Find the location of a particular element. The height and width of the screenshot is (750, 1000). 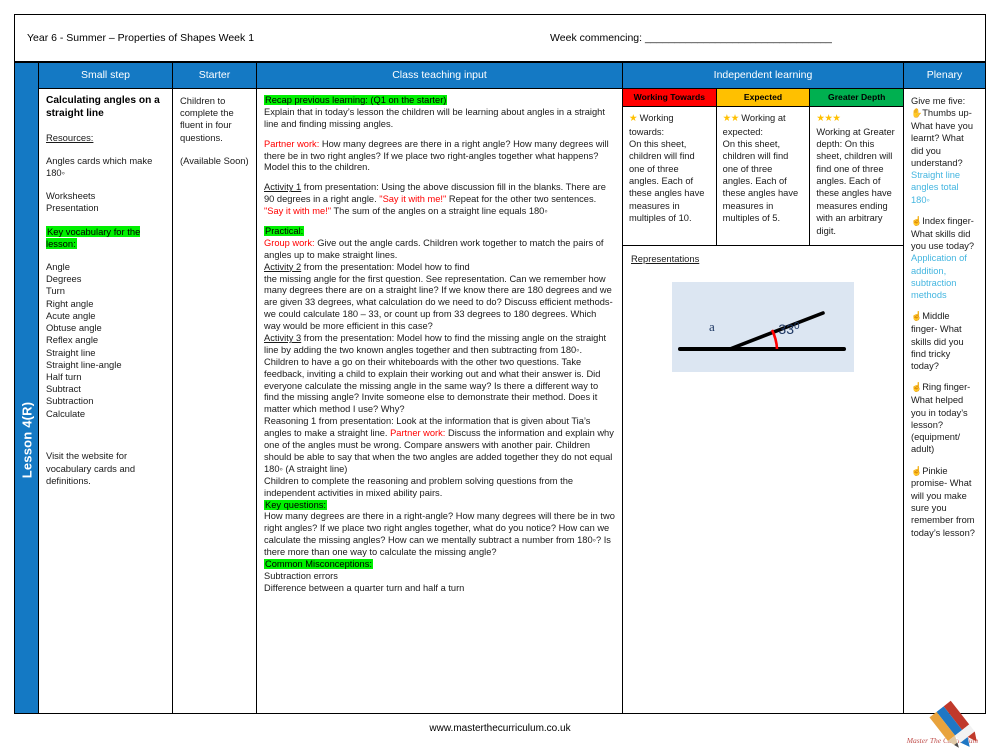

misconception-item: Subtraction errors is located at coordinates (301, 575).